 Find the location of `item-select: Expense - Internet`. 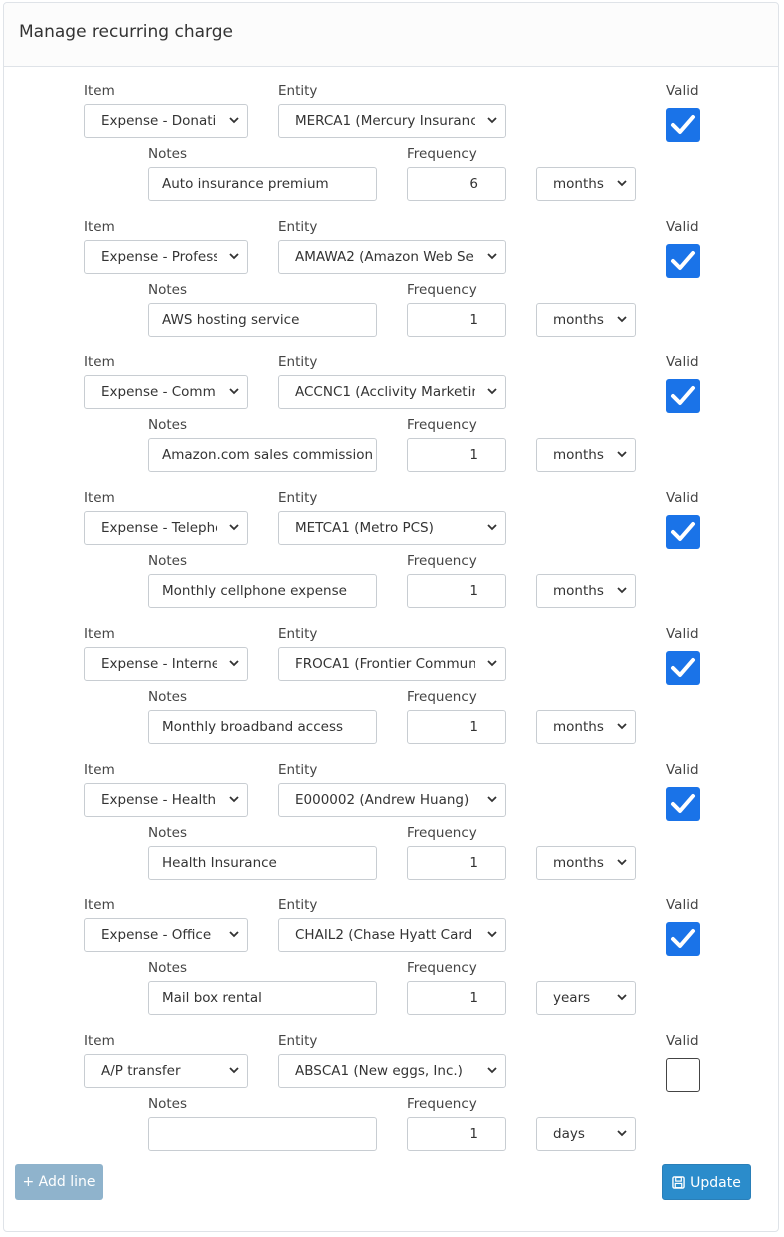

item-select: Expense - Internet is located at coordinates (166, 663).